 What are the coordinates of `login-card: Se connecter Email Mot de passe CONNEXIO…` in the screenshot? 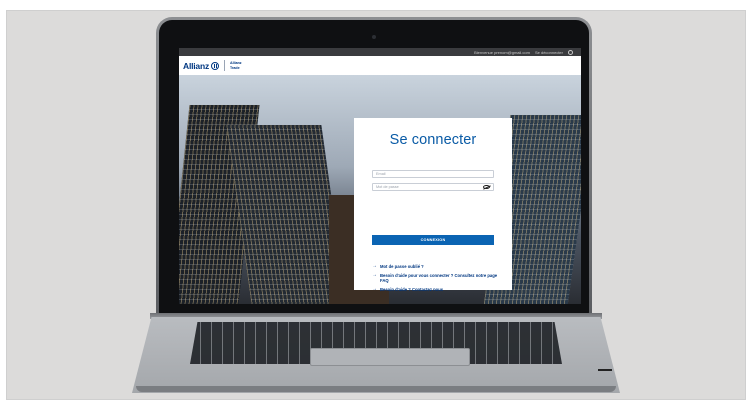 It's located at (433, 205).